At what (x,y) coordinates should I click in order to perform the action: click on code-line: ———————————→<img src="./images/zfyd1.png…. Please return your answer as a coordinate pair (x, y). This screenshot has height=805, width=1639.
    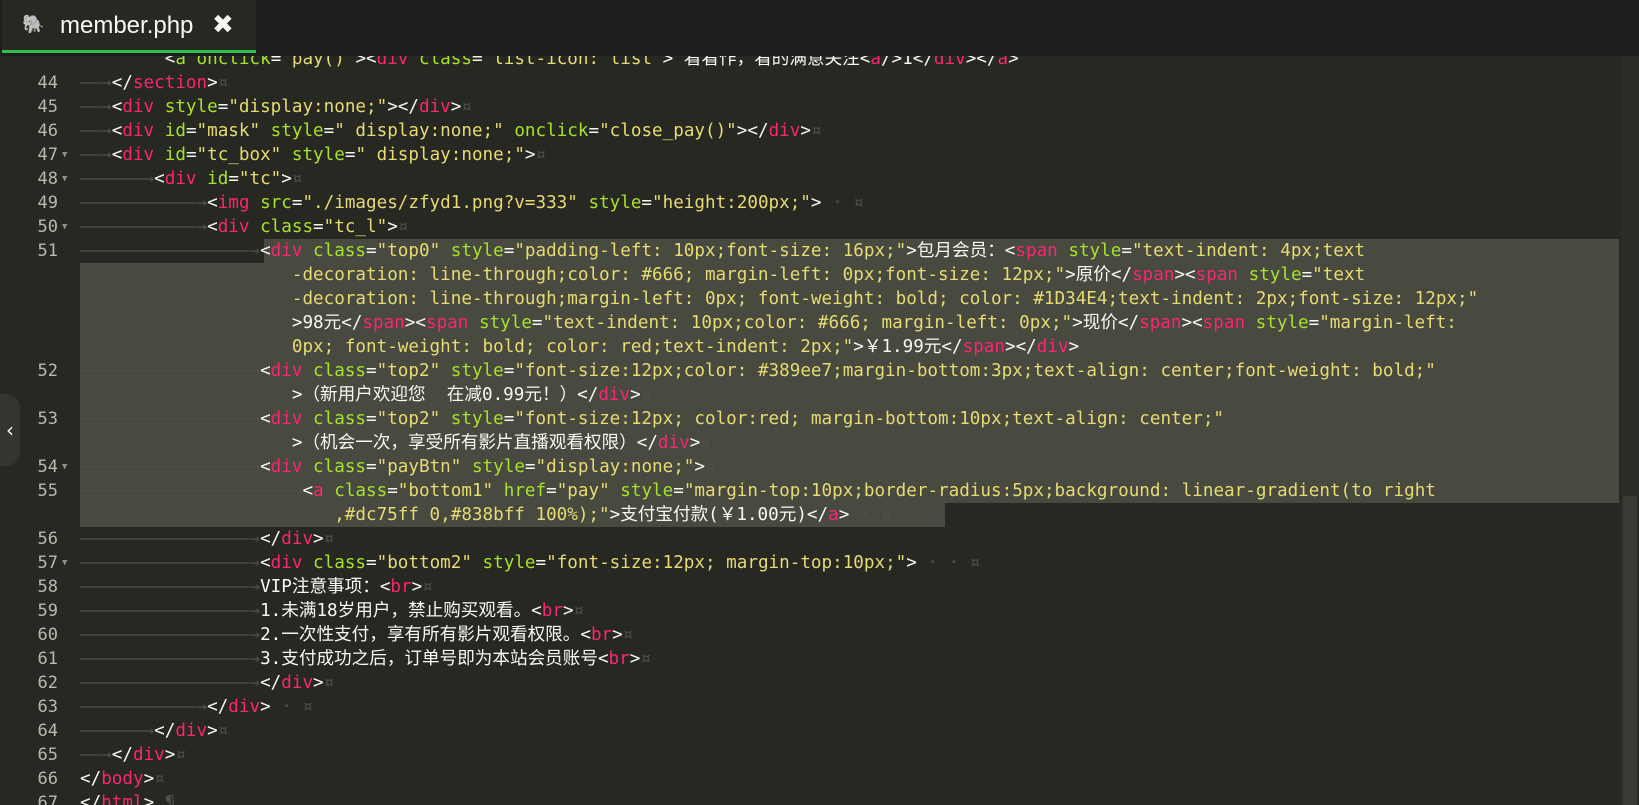
    Looking at the image, I should click on (472, 203).